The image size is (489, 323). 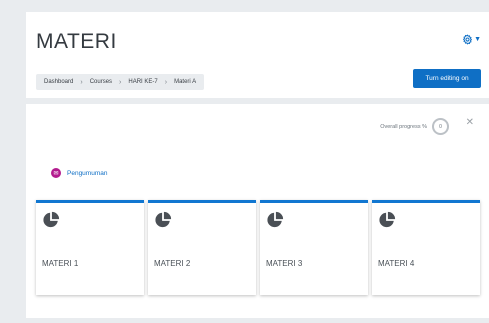 I want to click on progress-label: Overall progress %, so click(x=403, y=126).